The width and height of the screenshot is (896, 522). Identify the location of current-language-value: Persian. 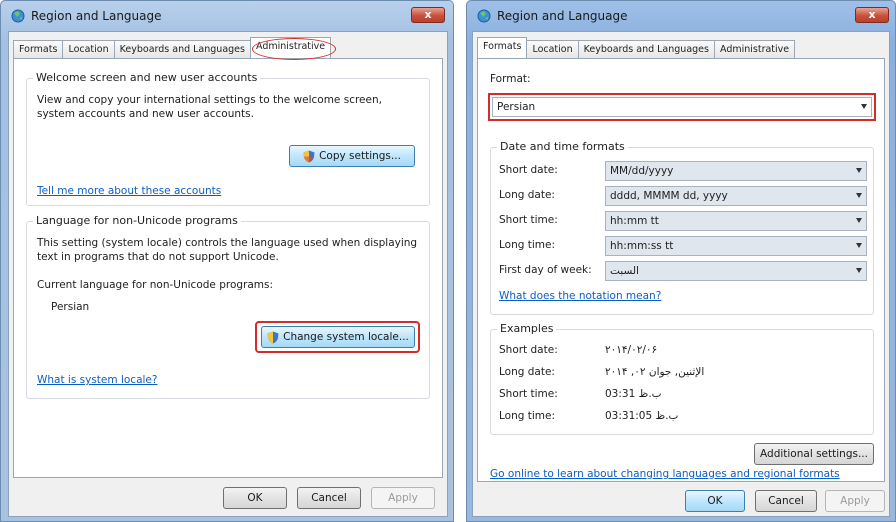
(70, 307).